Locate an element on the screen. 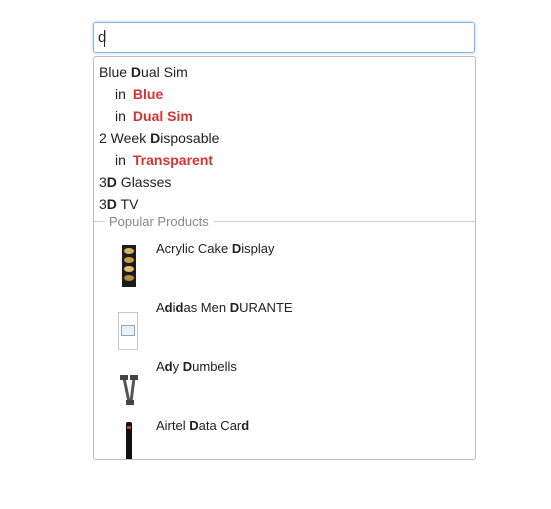  suggestion-category-item: in Dual Sim is located at coordinates (154, 116).